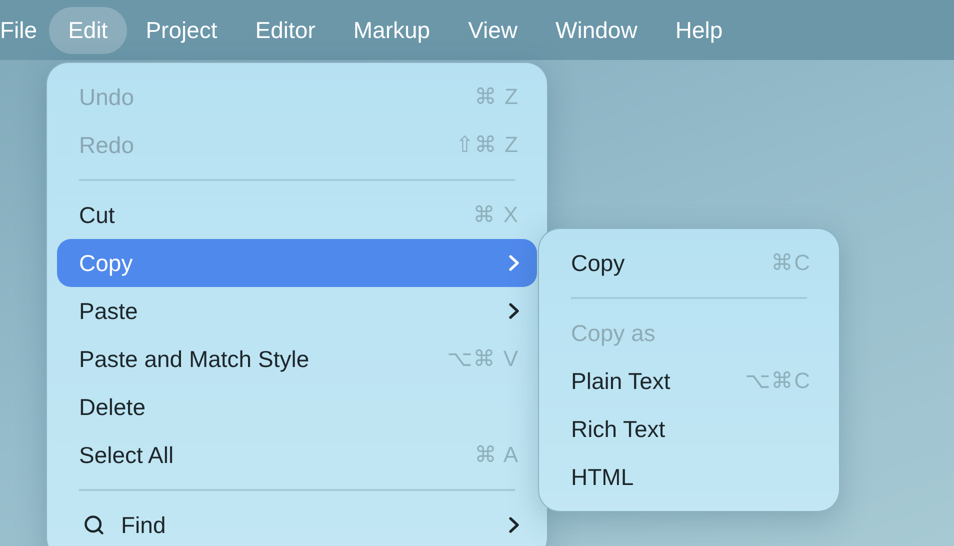 The width and height of the screenshot is (954, 546). Describe the element at coordinates (689, 477) in the screenshot. I see `menu-item: HTML` at that location.